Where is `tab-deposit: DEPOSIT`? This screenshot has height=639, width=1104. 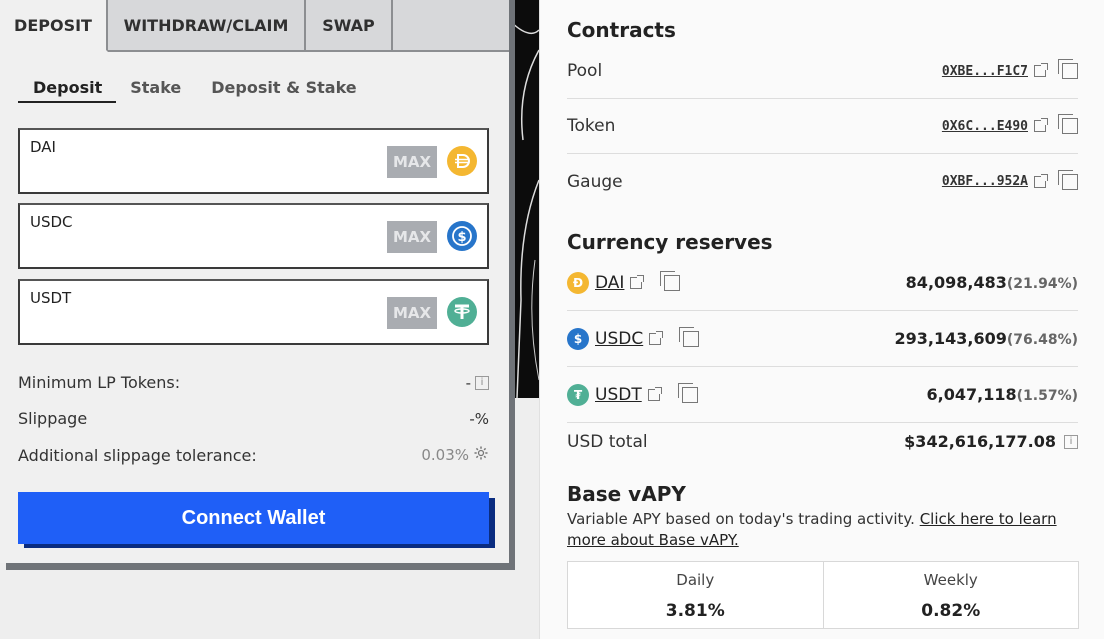 tab-deposit: DEPOSIT is located at coordinates (54, 26).